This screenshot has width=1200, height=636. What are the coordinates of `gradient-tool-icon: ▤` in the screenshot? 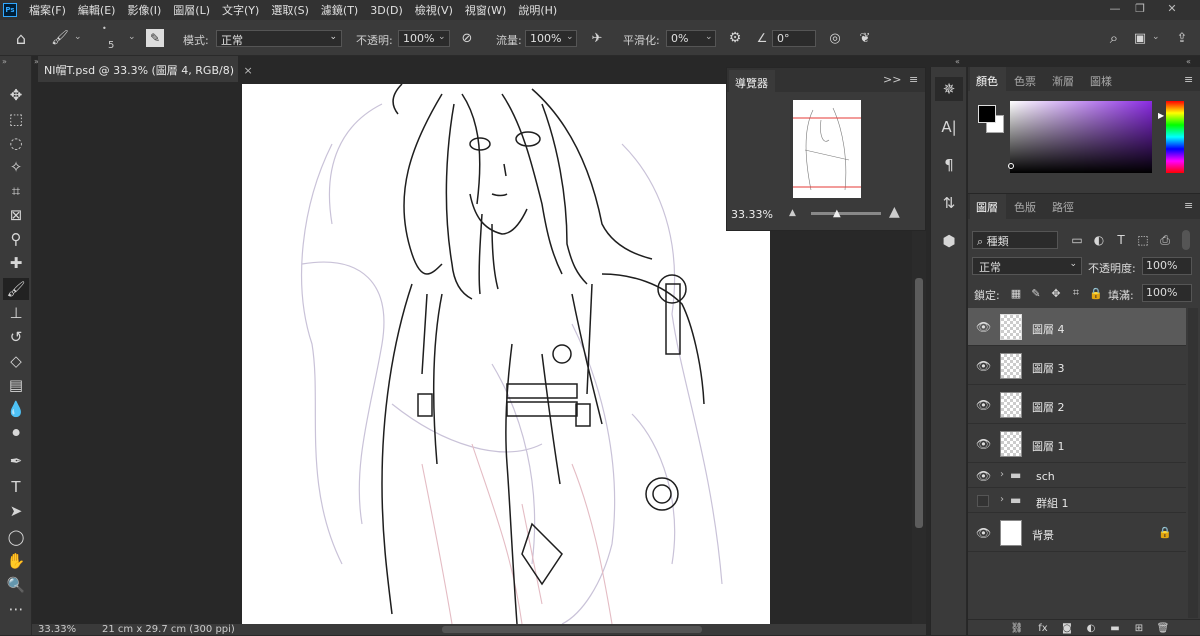 It's located at (16, 385).